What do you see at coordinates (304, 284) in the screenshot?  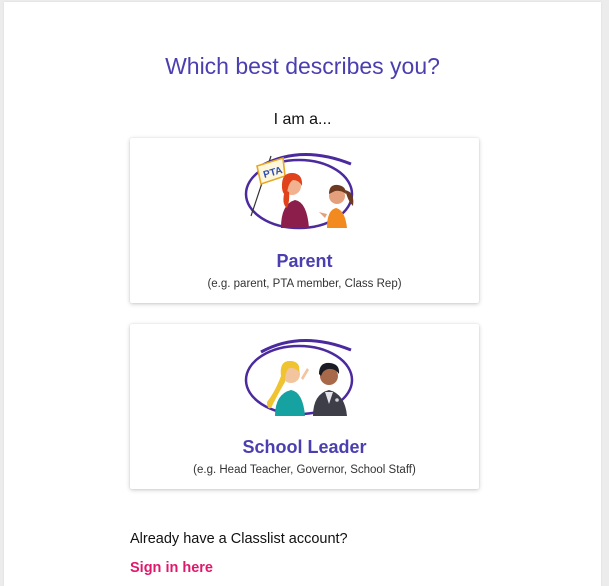 I see `parent-option-description: (e.g. parent, PTA member, Class Rep)` at bounding box center [304, 284].